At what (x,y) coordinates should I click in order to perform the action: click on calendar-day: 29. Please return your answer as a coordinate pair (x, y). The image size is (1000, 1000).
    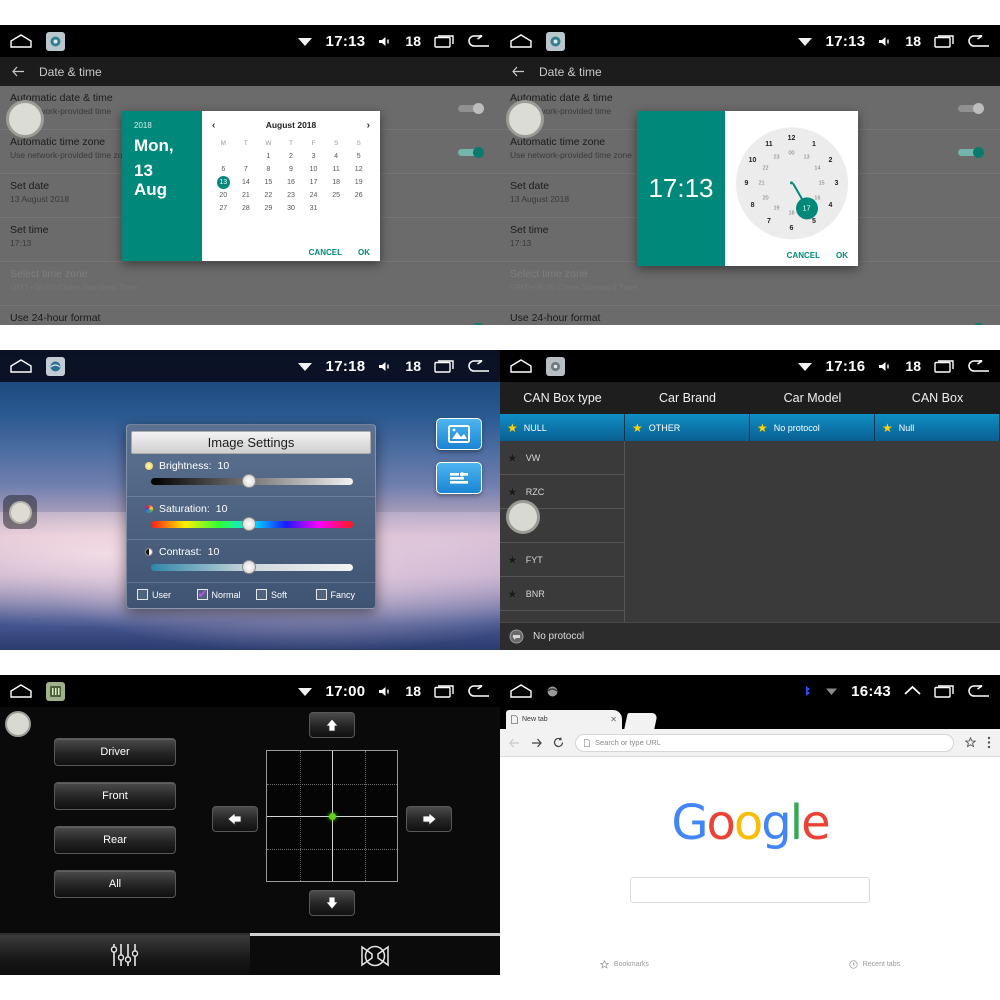
    Looking at the image, I should click on (268, 208).